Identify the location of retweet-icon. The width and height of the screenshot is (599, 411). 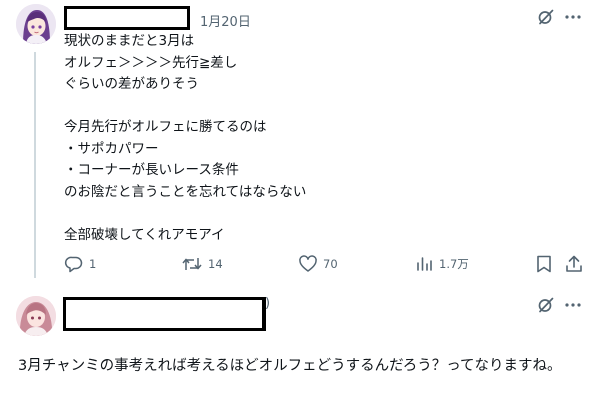
(192, 264).